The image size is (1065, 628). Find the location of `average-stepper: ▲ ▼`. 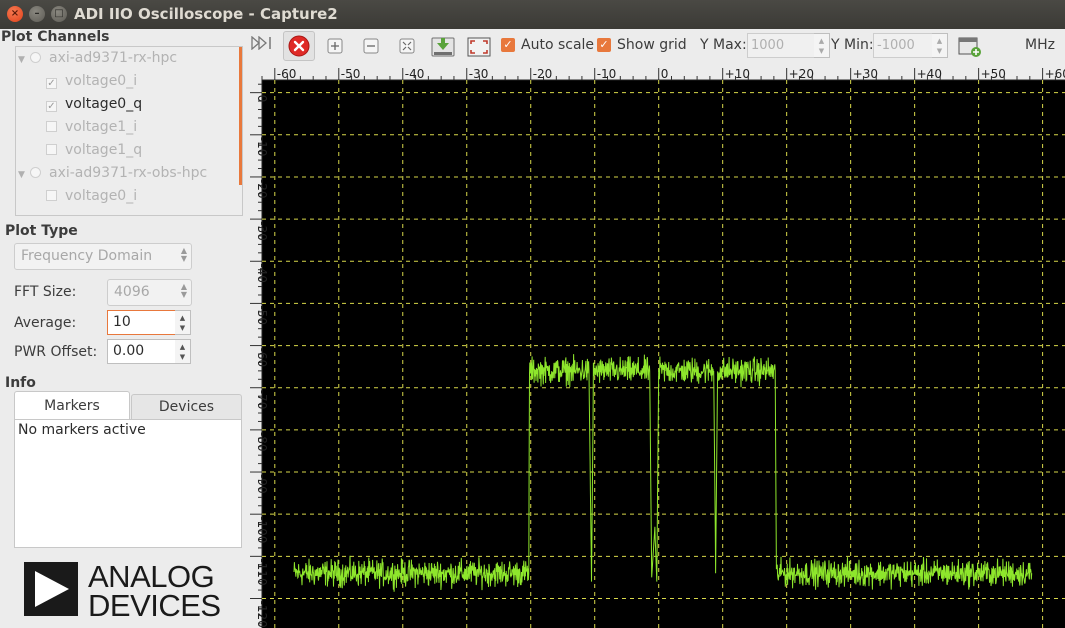

average-stepper: ▲ ▼ is located at coordinates (183, 322).